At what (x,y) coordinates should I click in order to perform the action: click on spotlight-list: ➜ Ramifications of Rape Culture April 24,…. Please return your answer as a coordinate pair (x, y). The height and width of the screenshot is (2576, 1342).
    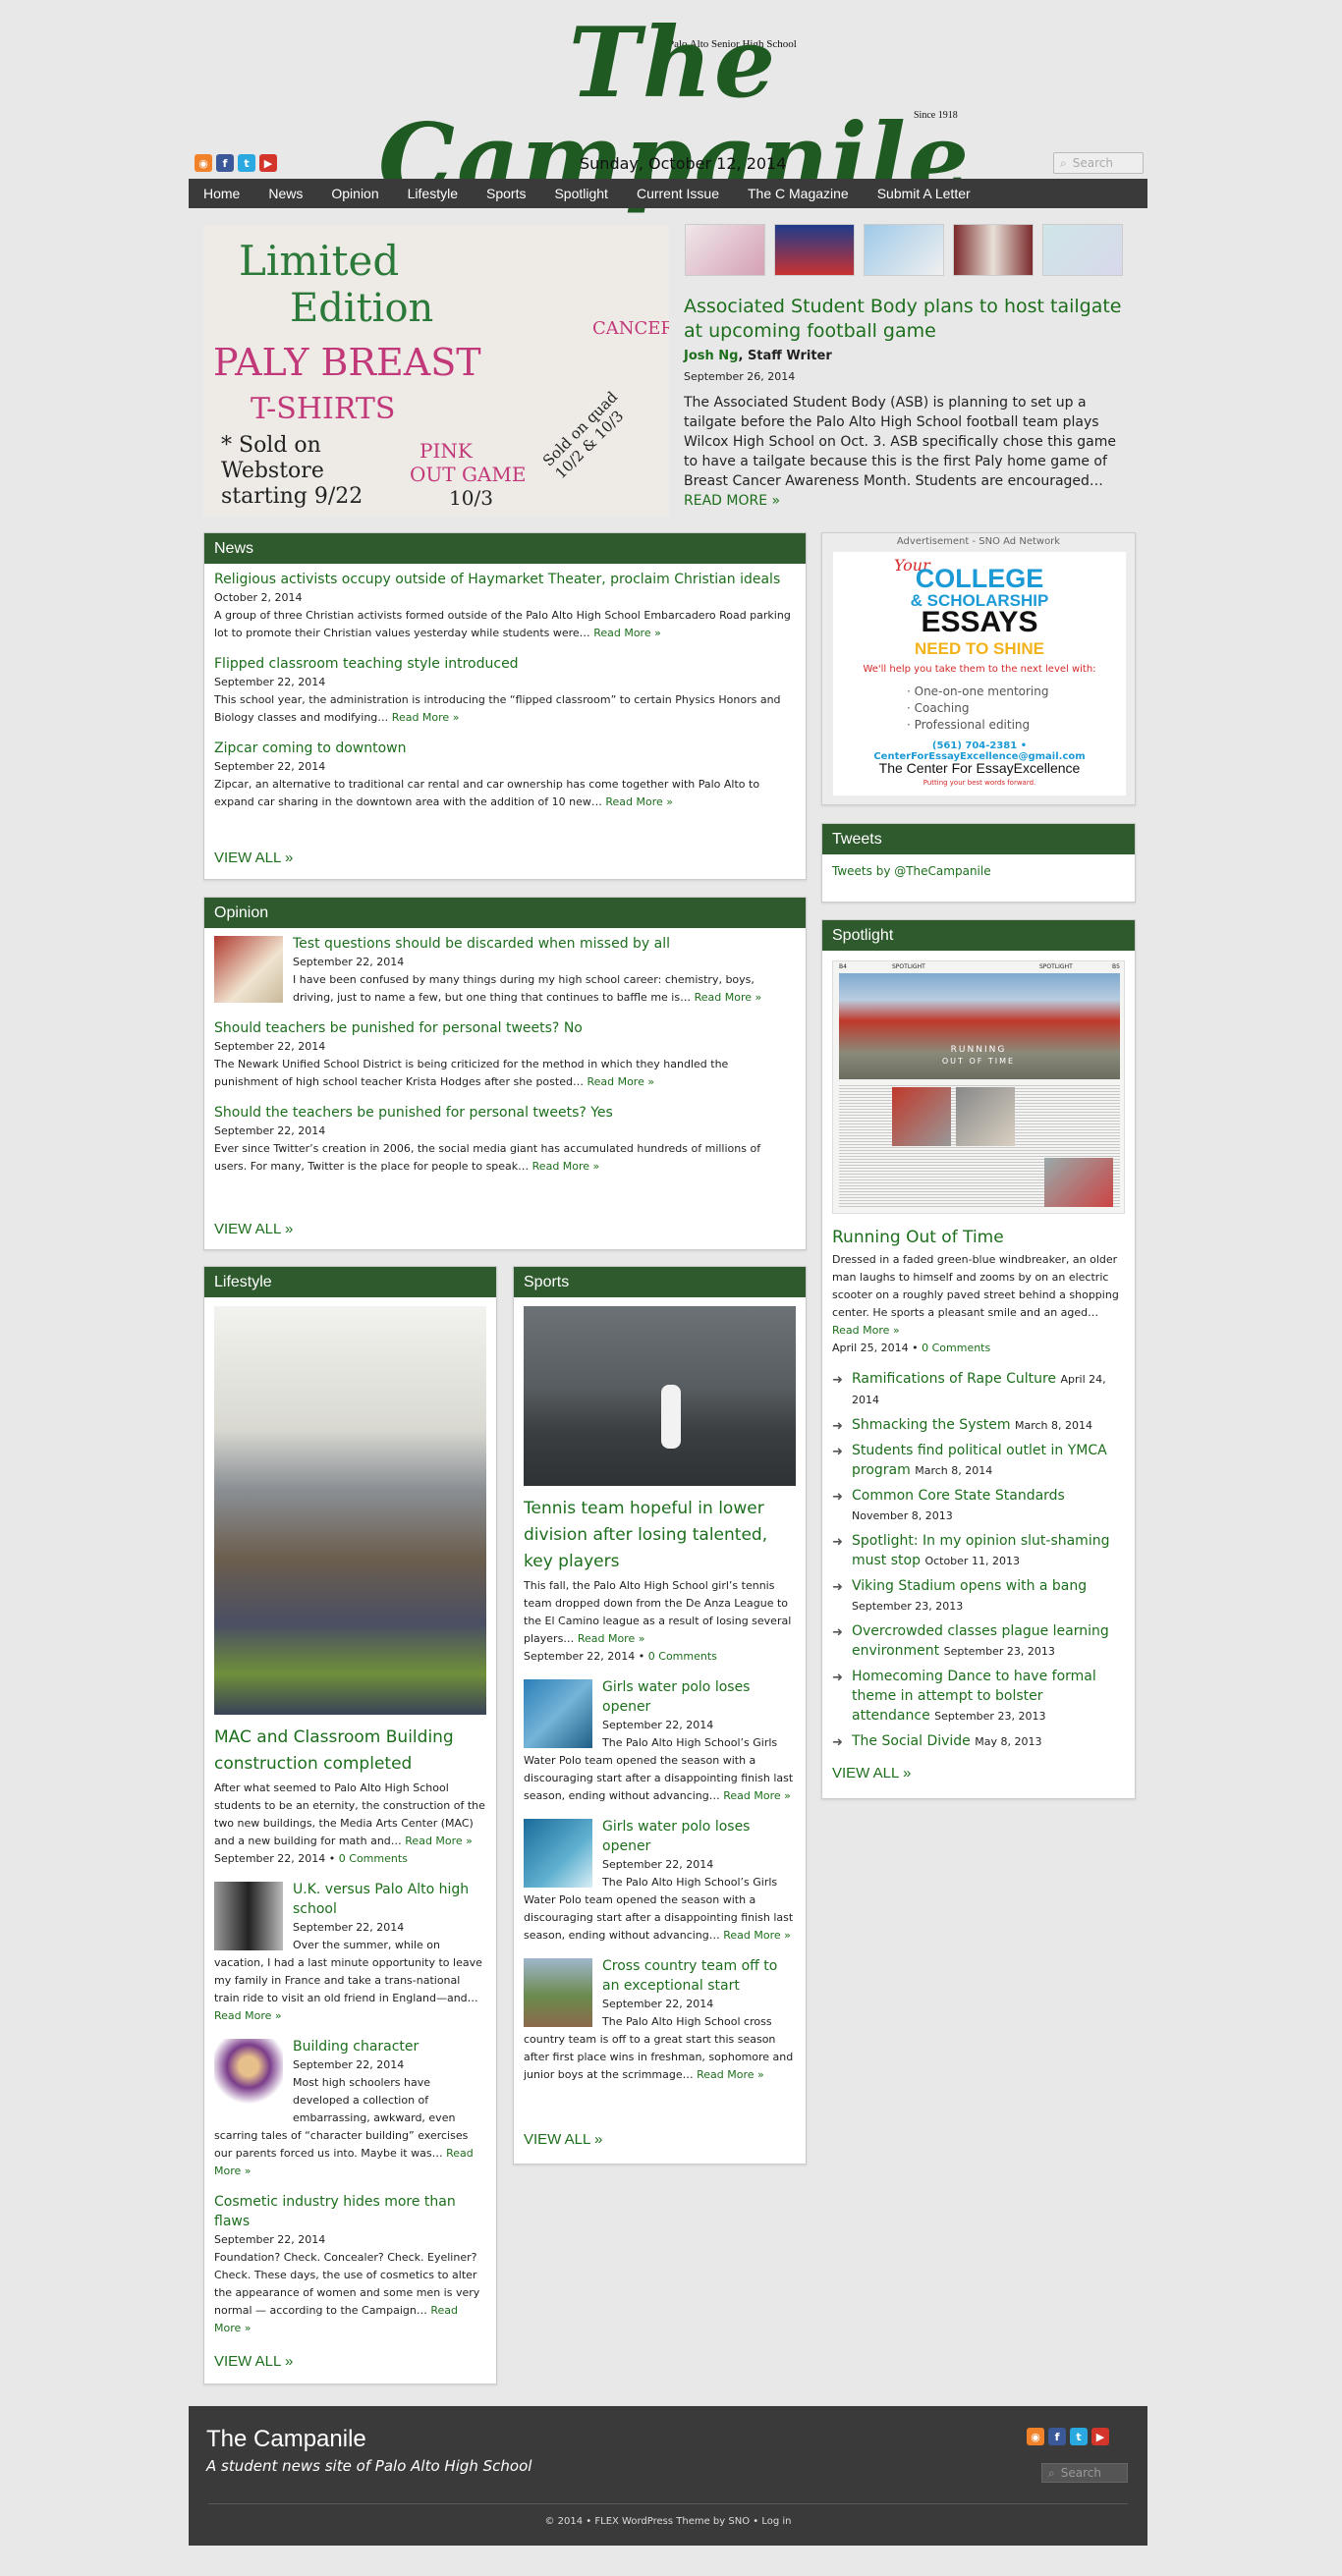
    Looking at the image, I should click on (979, 1560).